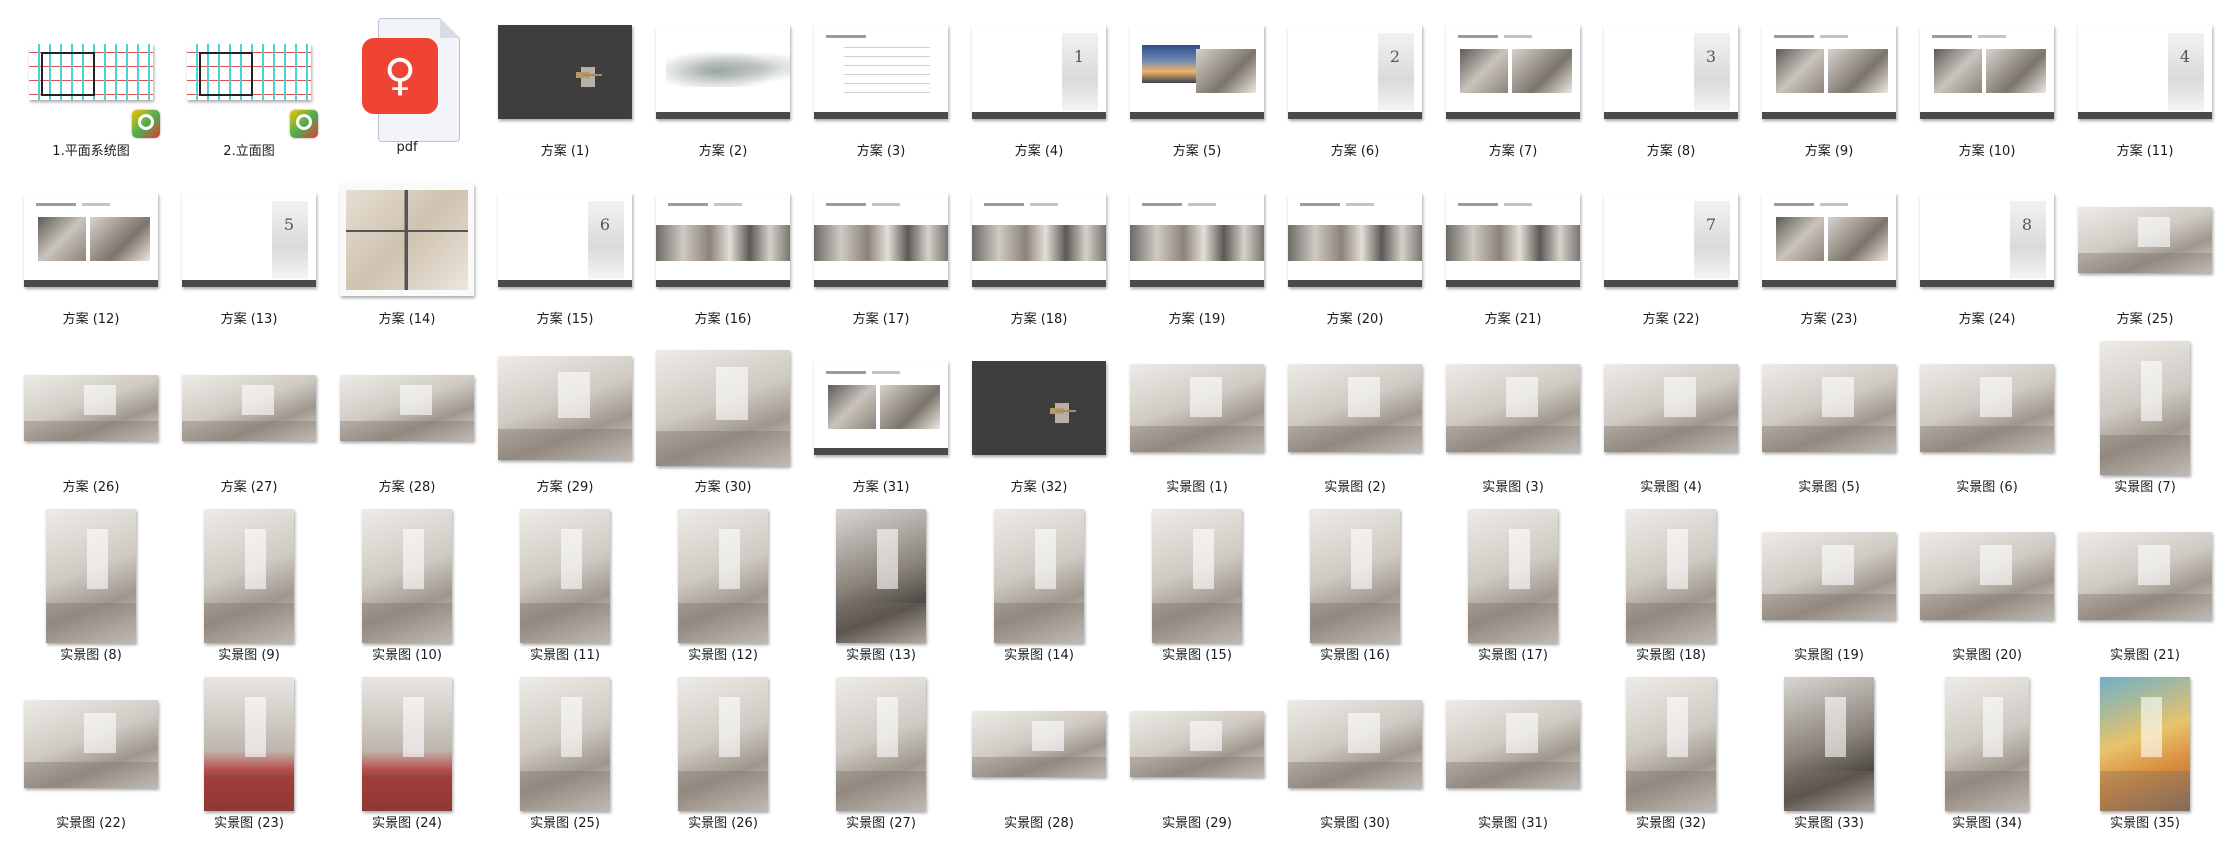 The image size is (2222, 845). What do you see at coordinates (2145, 254) in the screenshot?
I see `file-item: 方案 (25)` at bounding box center [2145, 254].